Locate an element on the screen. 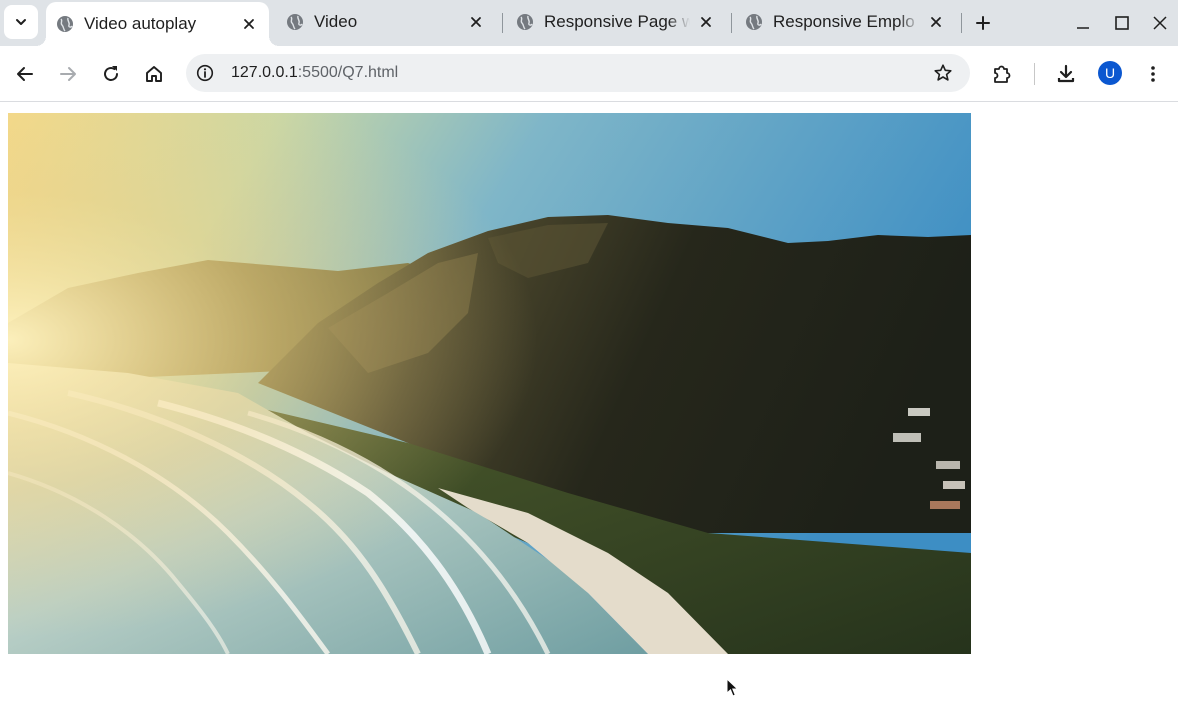 The image size is (1178, 717). minimize-button is located at coordinates (1083, 23).